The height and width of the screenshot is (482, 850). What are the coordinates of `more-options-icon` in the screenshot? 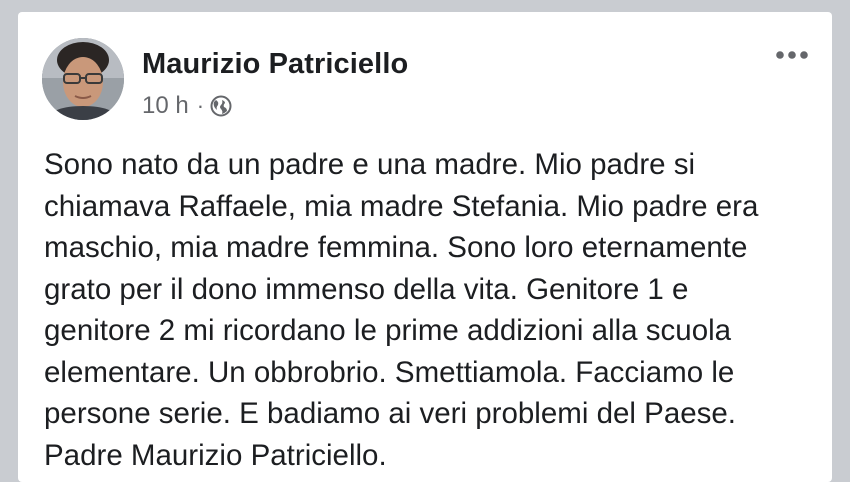 It's located at (792, 55).